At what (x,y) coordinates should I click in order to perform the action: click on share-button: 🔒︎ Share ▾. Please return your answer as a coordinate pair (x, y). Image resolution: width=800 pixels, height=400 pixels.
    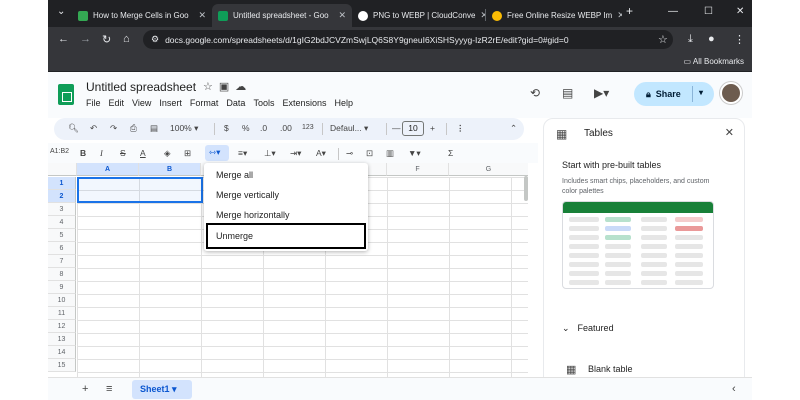
    Looking at the image, I should click on (674, 94).